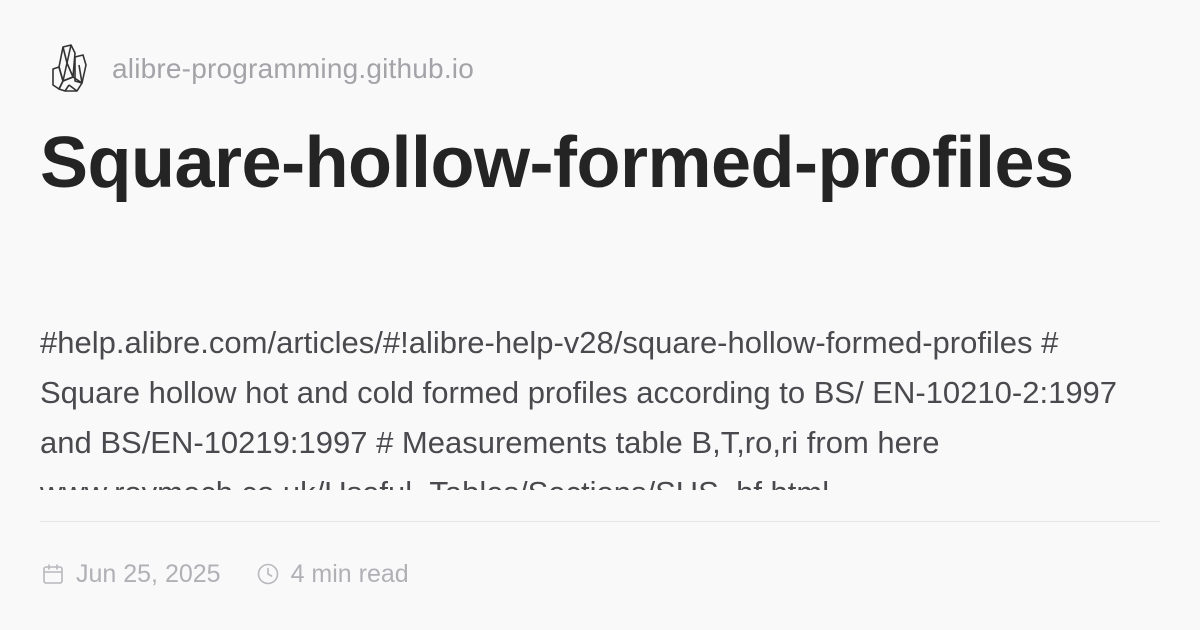 Image resolution: width=1200 pixels, height=630 pixels. I want to click on site-header: alibre-programming.github.io, so click(257, 69).